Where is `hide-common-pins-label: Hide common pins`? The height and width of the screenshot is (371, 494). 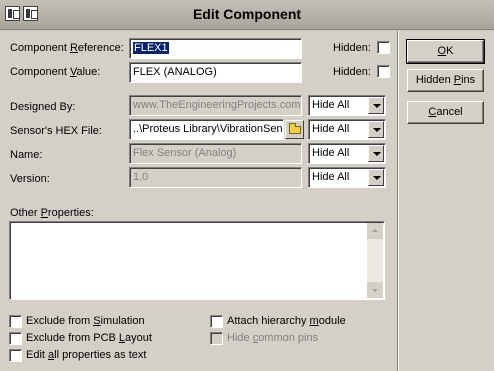
hide-common-pins-label: Hide common pins is located at coordinates (273, 338).